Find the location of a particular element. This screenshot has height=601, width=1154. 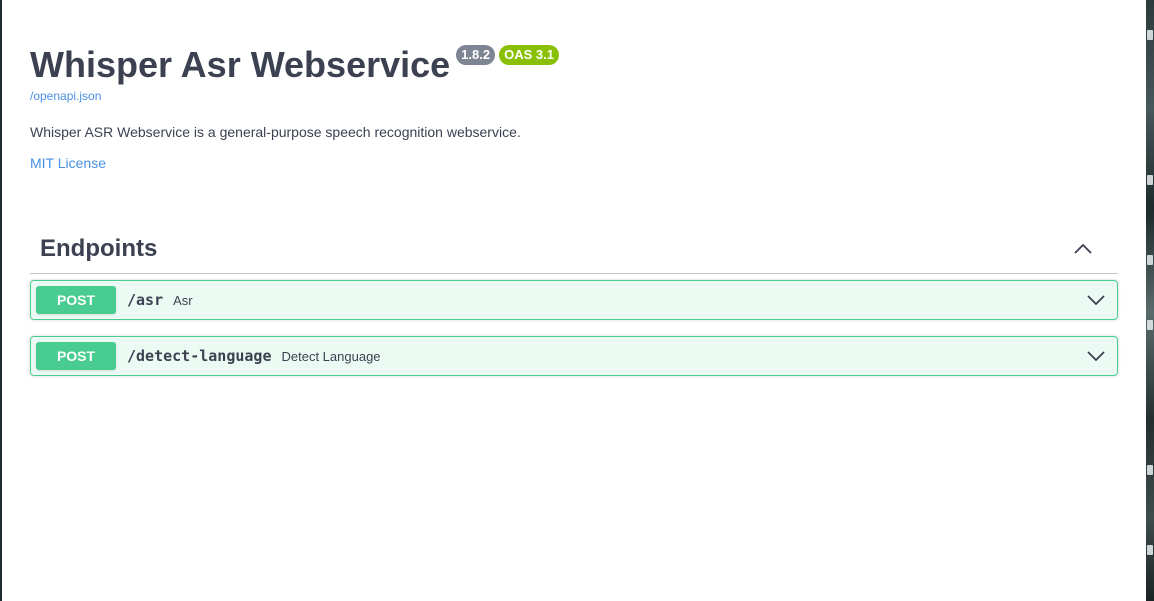

window-left-edge is located at coordinates (1, 300).